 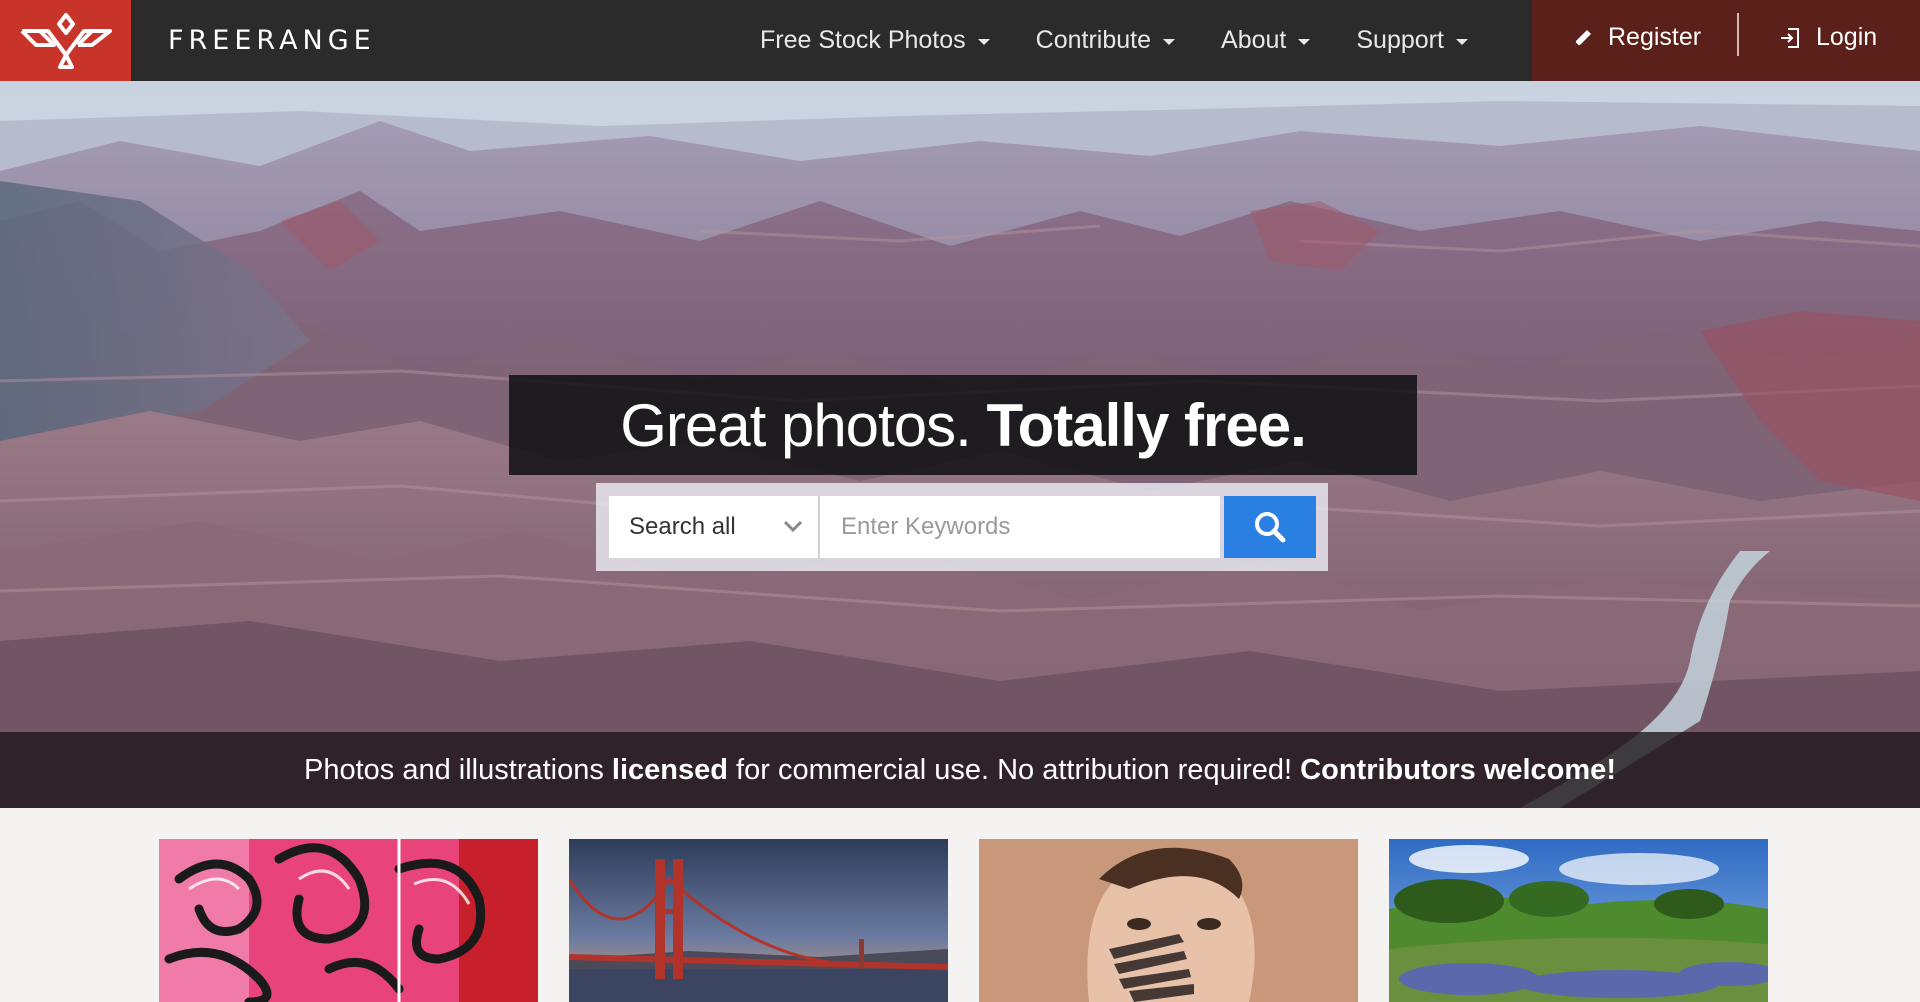 What do you see at coordinates (682, 526) in the screenshot?
I see `search-scope-value: Search all` at bounding box center [682, 526].